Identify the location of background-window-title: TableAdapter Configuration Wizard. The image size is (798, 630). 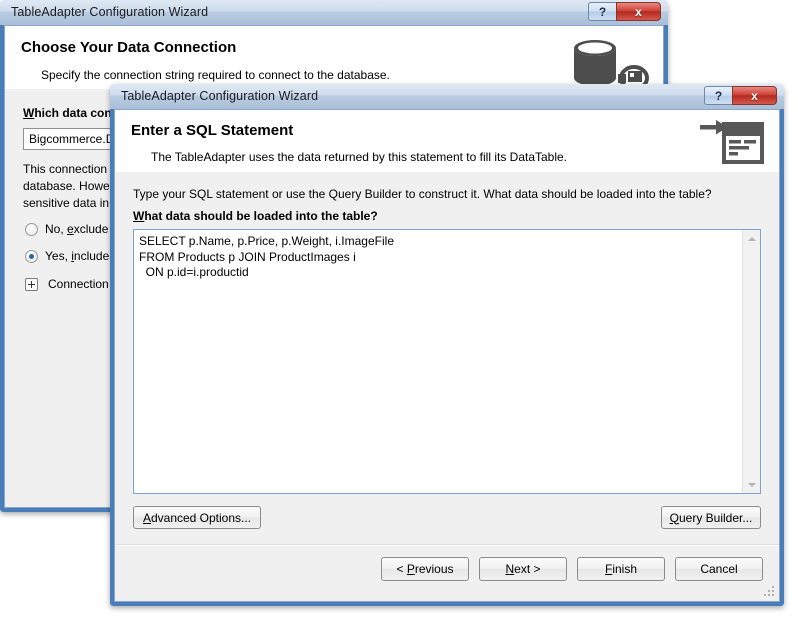
(110, 12).